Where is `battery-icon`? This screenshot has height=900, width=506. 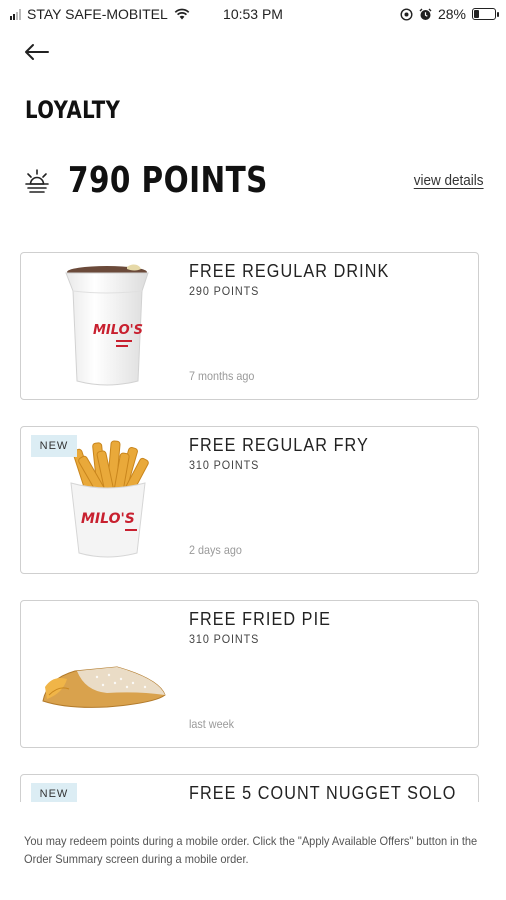
battery-icon is located at coordinates (485, 14).